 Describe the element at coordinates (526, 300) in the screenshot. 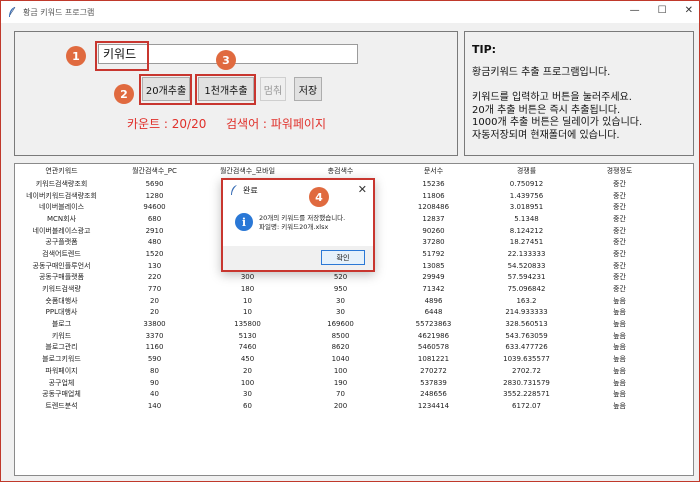

I see `table-cell: 163.2` at that location.